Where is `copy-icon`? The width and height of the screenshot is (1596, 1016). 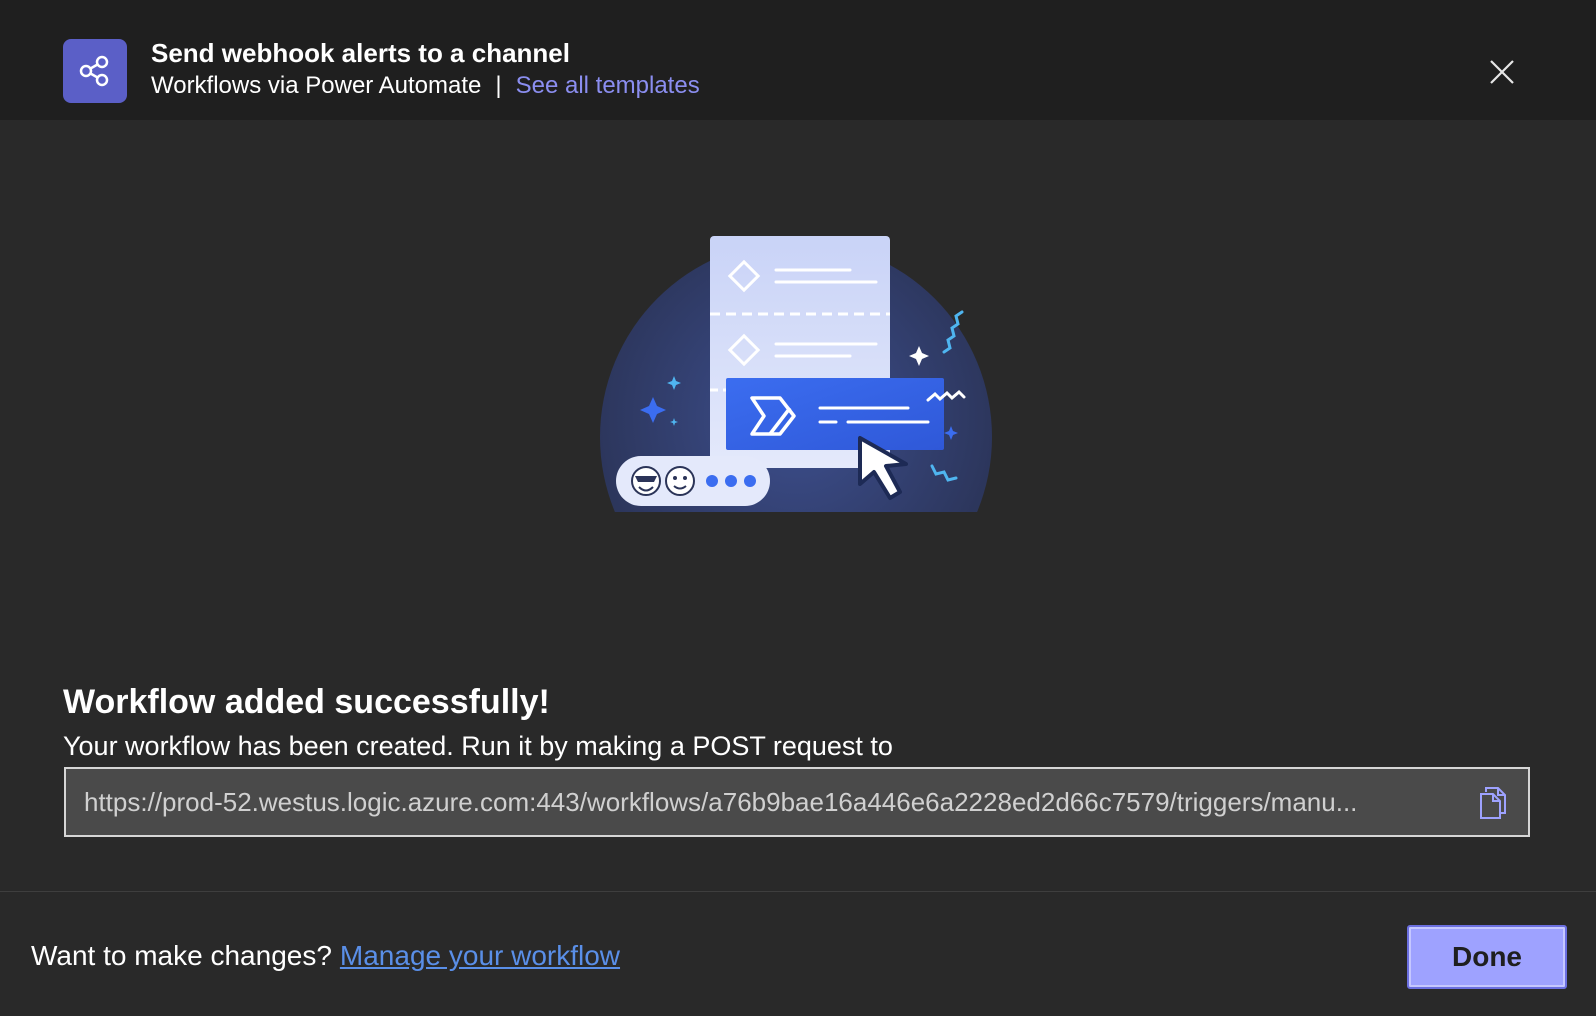
copy-icon is located at coordinates (1493, 803).